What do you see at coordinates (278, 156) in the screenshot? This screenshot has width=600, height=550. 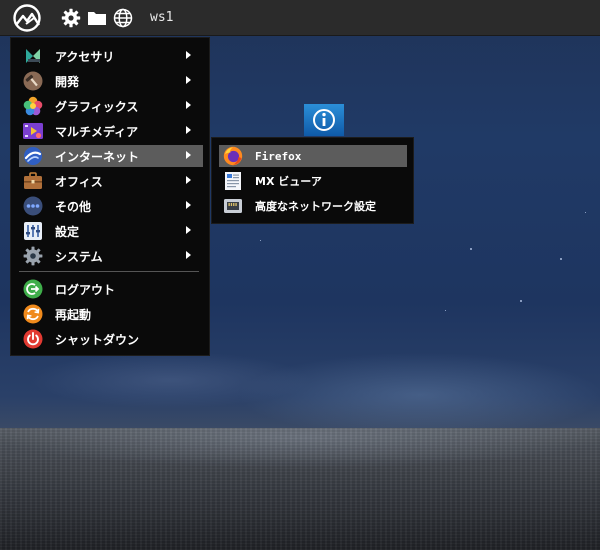 I see `submenu-item-label: Firefox` at bounding box center [278, 156].